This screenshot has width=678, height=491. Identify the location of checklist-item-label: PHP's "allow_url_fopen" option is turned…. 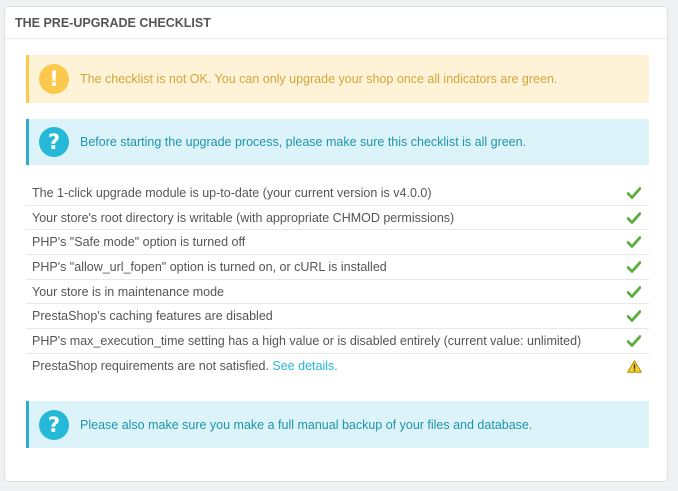
(209, 267).